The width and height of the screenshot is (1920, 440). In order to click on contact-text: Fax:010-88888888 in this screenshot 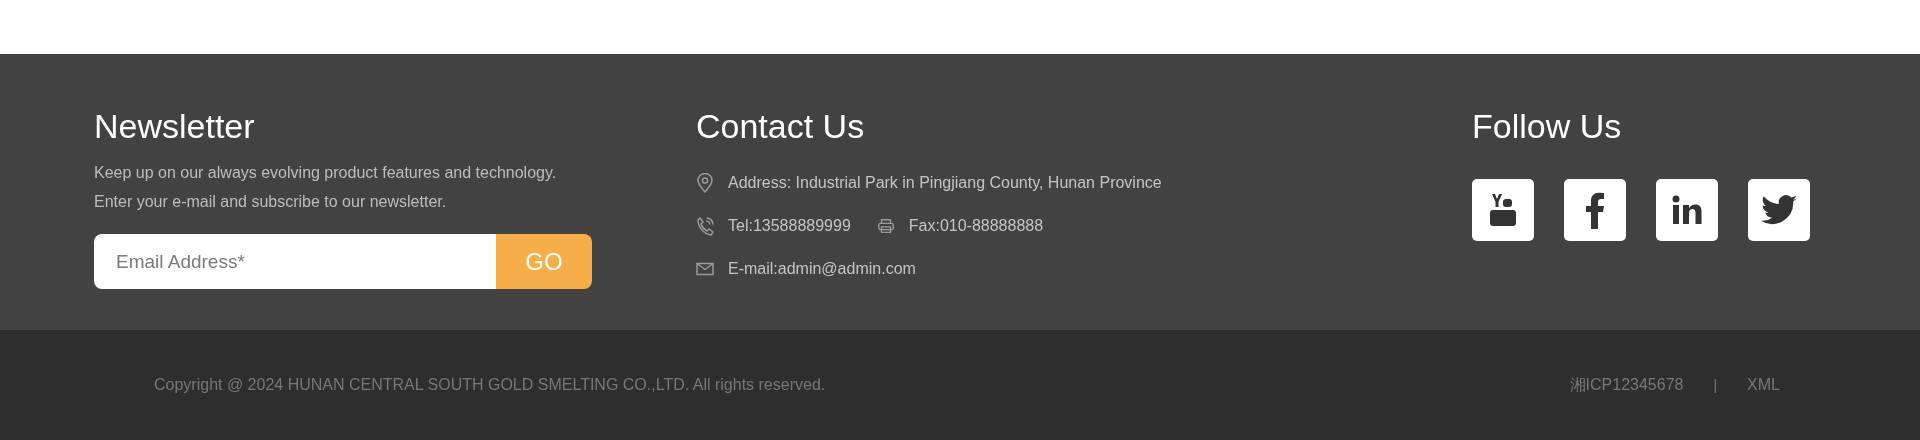, I will do `click(976, 226)`.